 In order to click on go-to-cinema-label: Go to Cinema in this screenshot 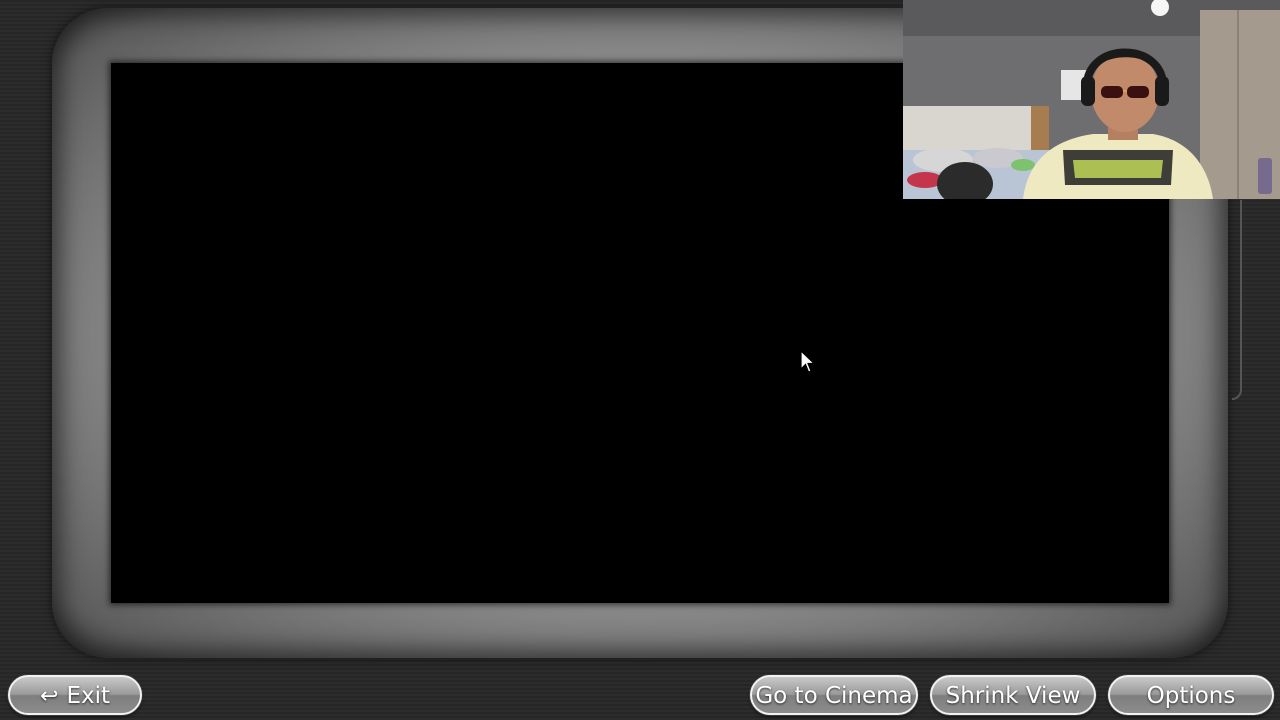, I will do `click(834, 696)`.